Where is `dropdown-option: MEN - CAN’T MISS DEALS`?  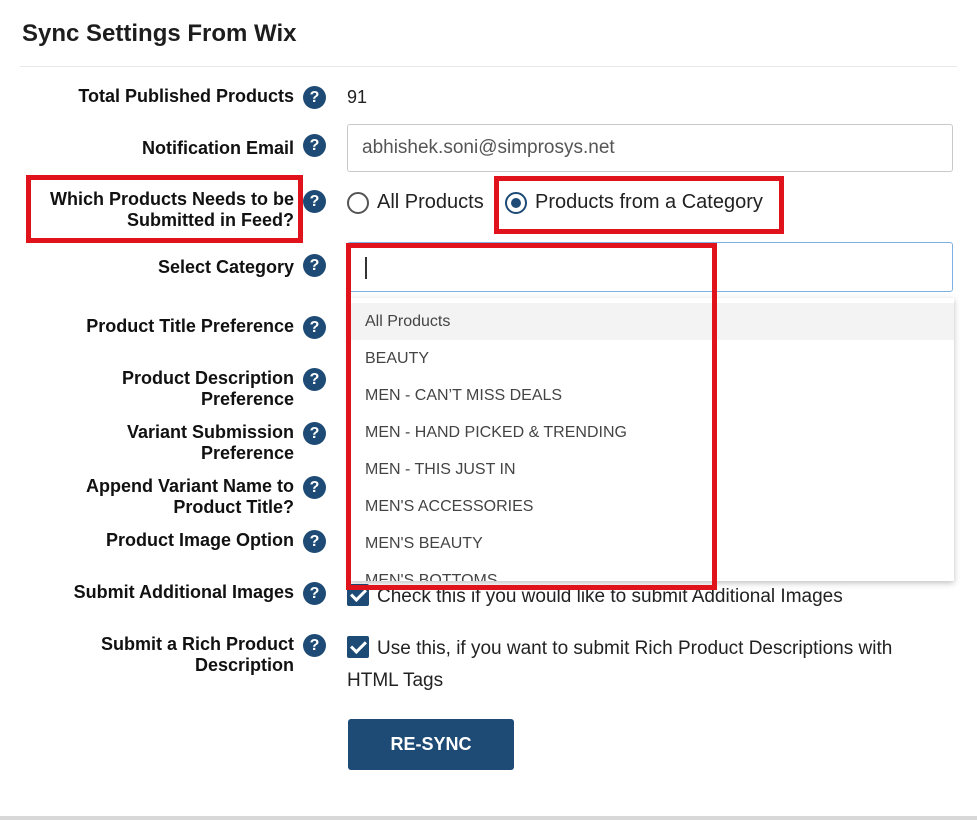
dropdown-option: MEN - CAN’T MISS DEALS is located at coordinates (652, 395).